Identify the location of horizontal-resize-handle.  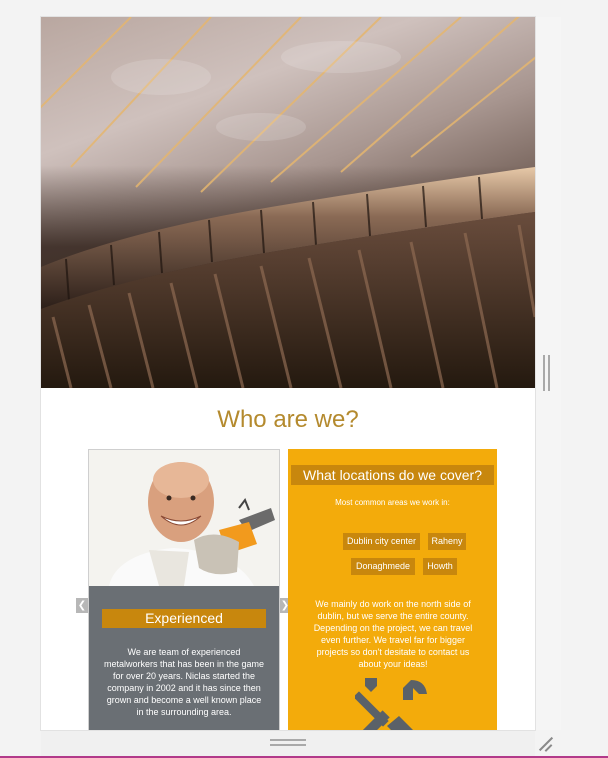
(288, 743).